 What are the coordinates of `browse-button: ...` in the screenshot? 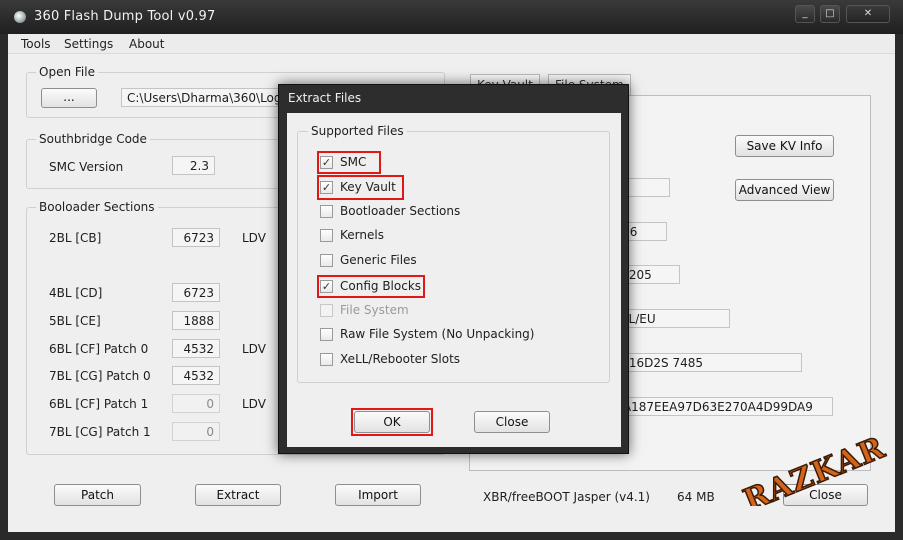 It's located at (69, 98).